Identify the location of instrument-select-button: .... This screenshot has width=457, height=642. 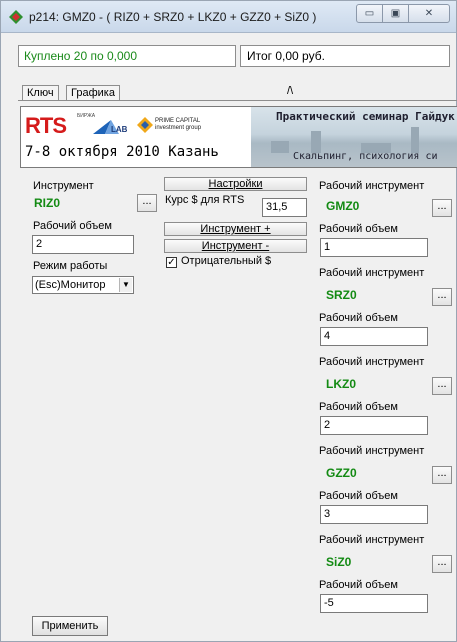
(147, 203).